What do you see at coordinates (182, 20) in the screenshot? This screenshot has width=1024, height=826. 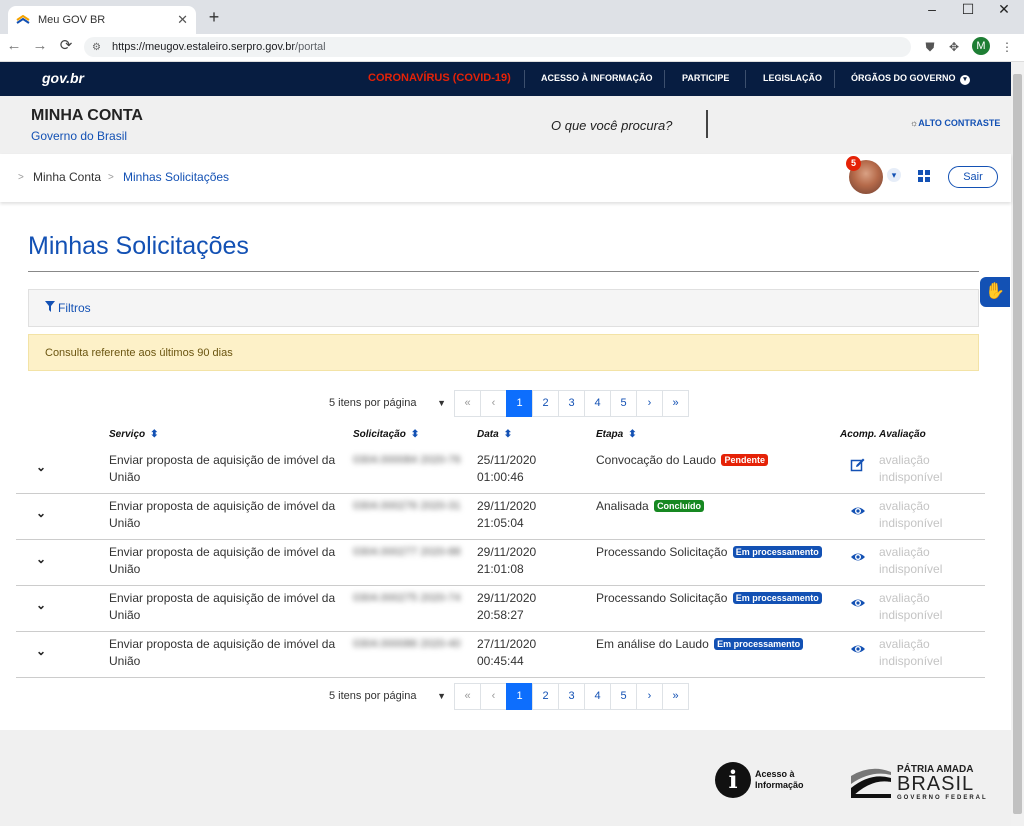 I see `tab-close-icon: ✕` at bounding box center [182, 20].